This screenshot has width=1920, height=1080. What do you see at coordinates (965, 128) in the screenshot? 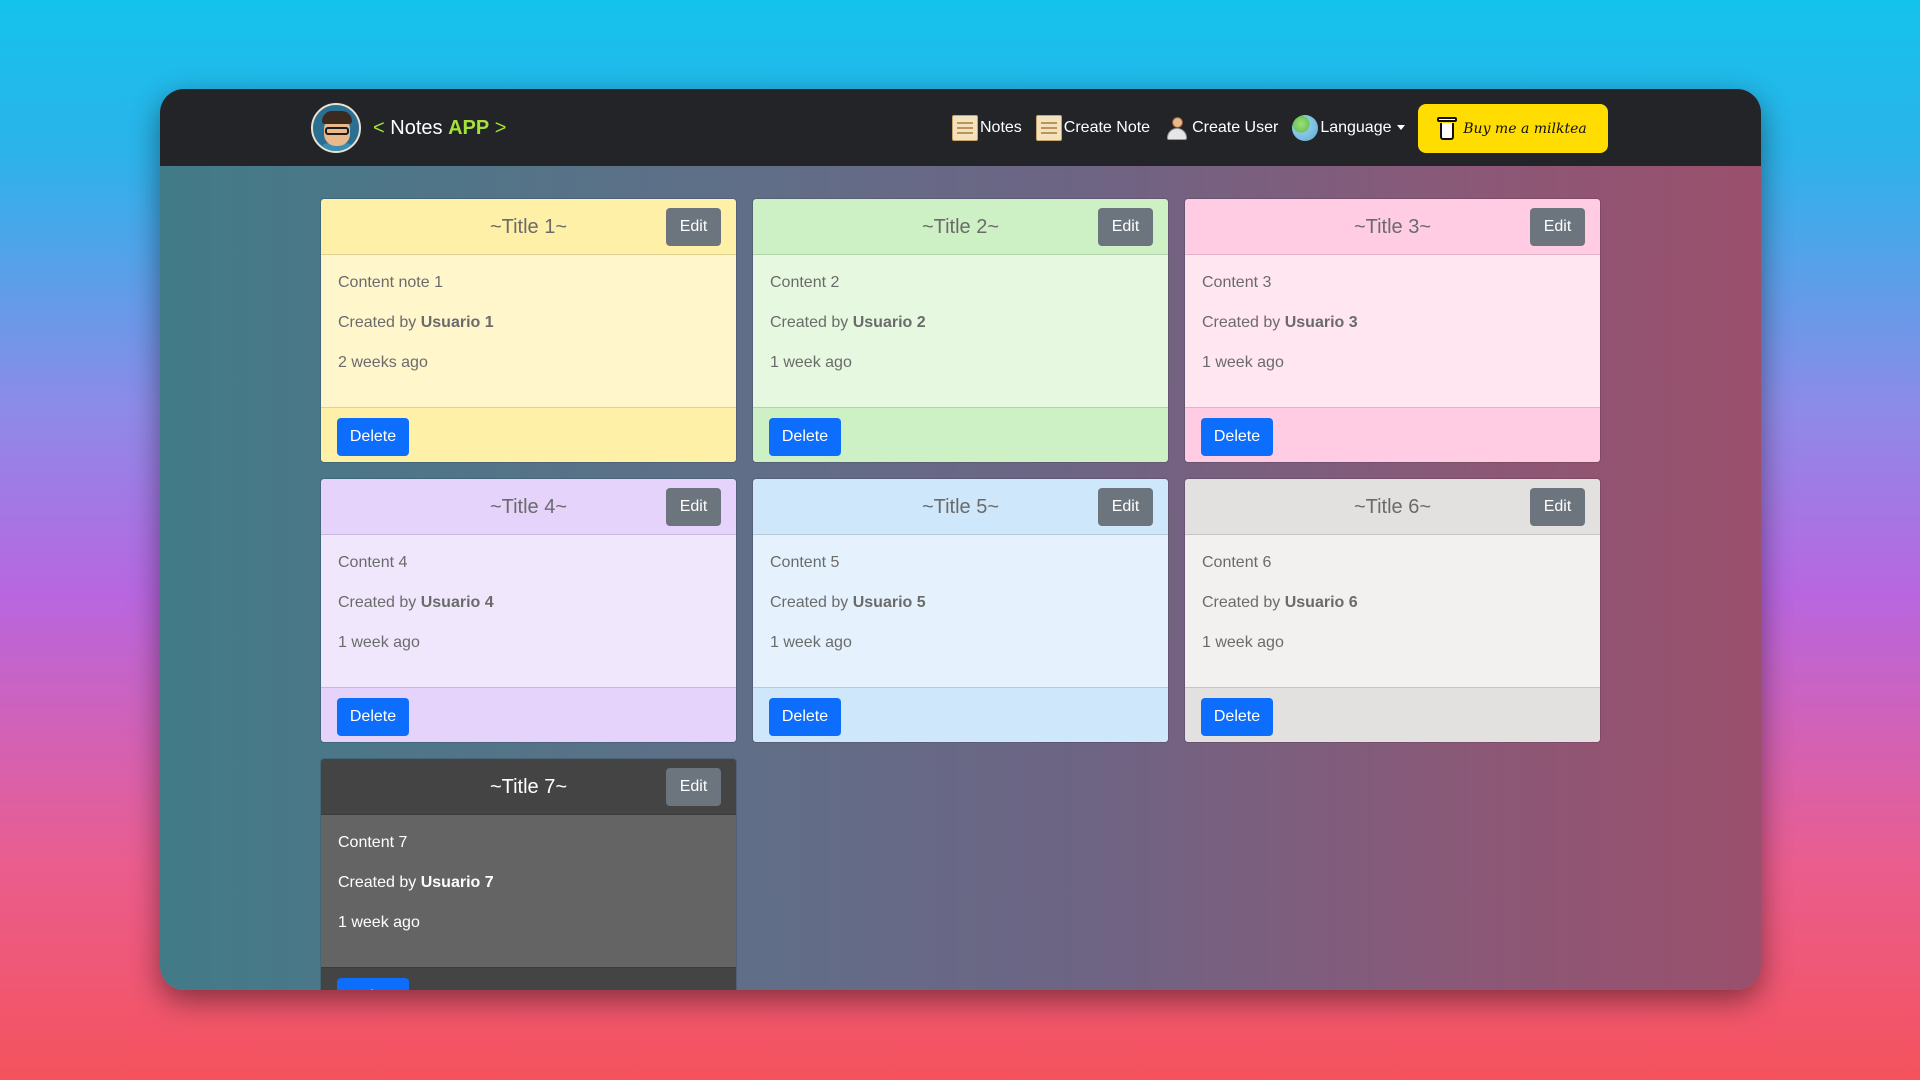
I see `note-icon` at bounding box center [965, 128].